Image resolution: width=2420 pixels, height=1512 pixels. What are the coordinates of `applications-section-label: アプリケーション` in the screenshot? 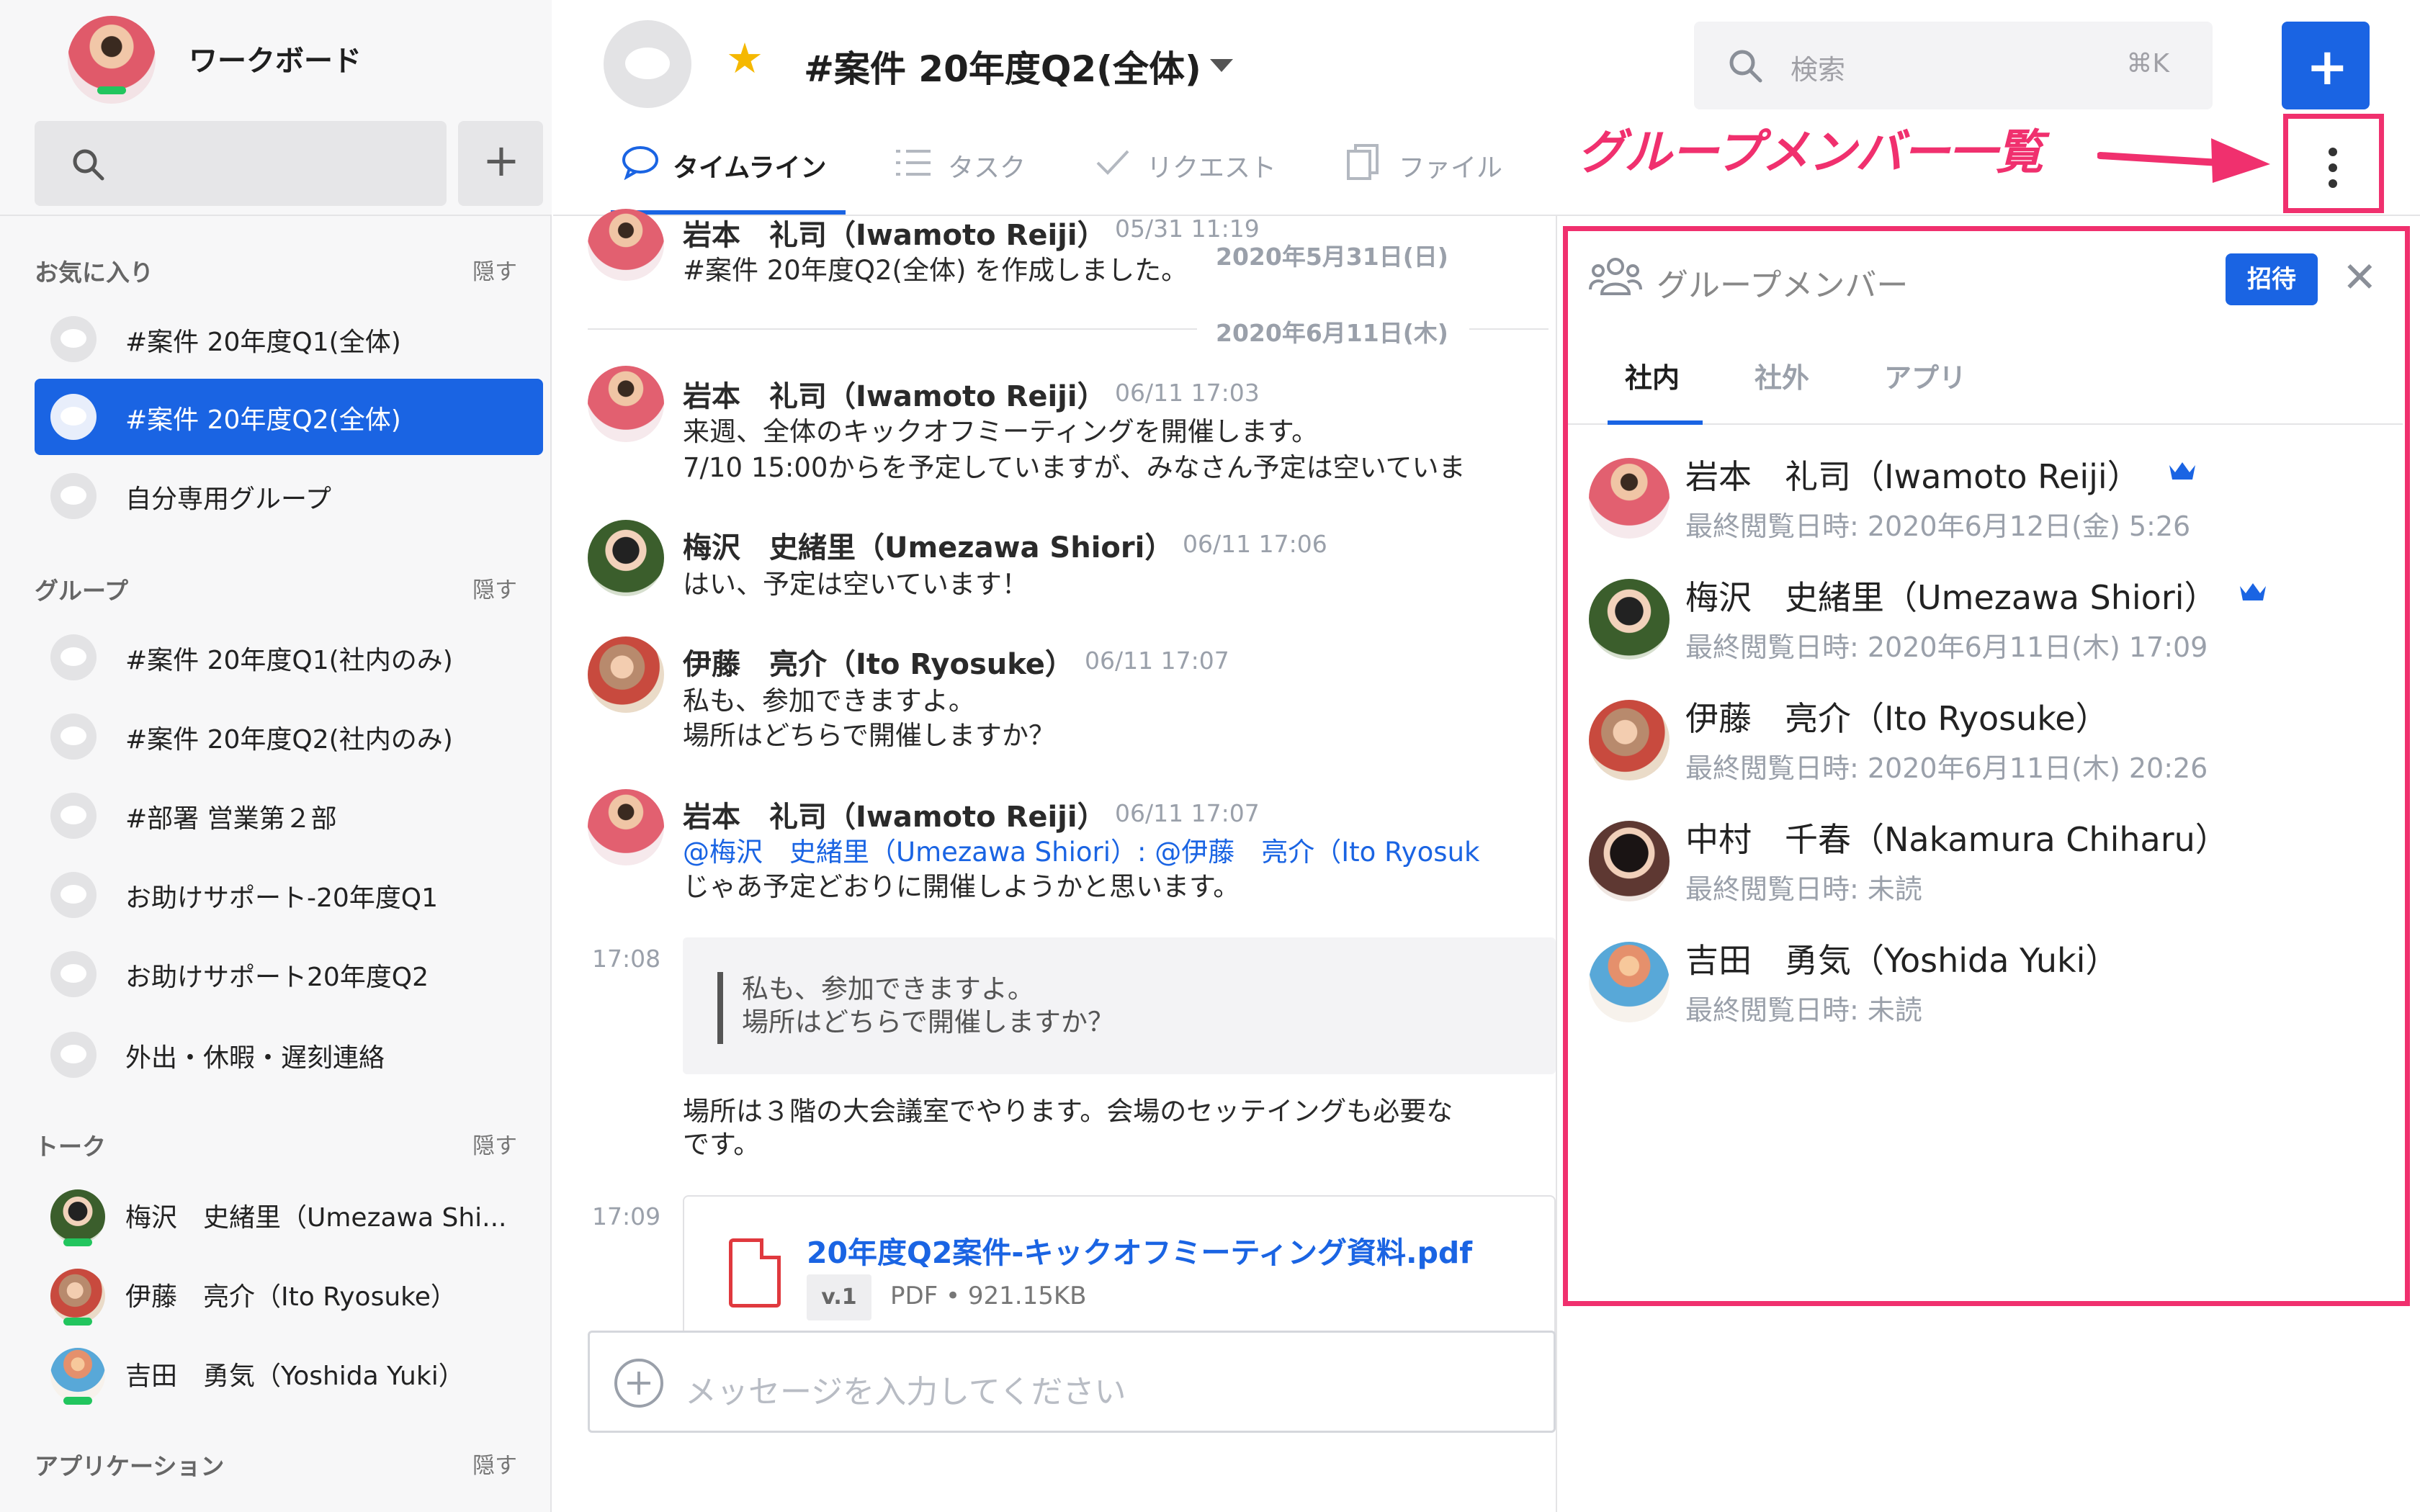 It's located at (130, 1466).